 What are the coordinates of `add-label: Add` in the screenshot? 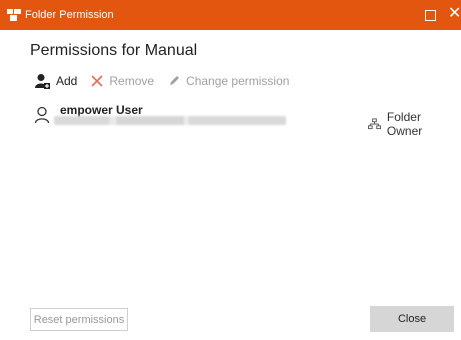 It's located at (67, 81).